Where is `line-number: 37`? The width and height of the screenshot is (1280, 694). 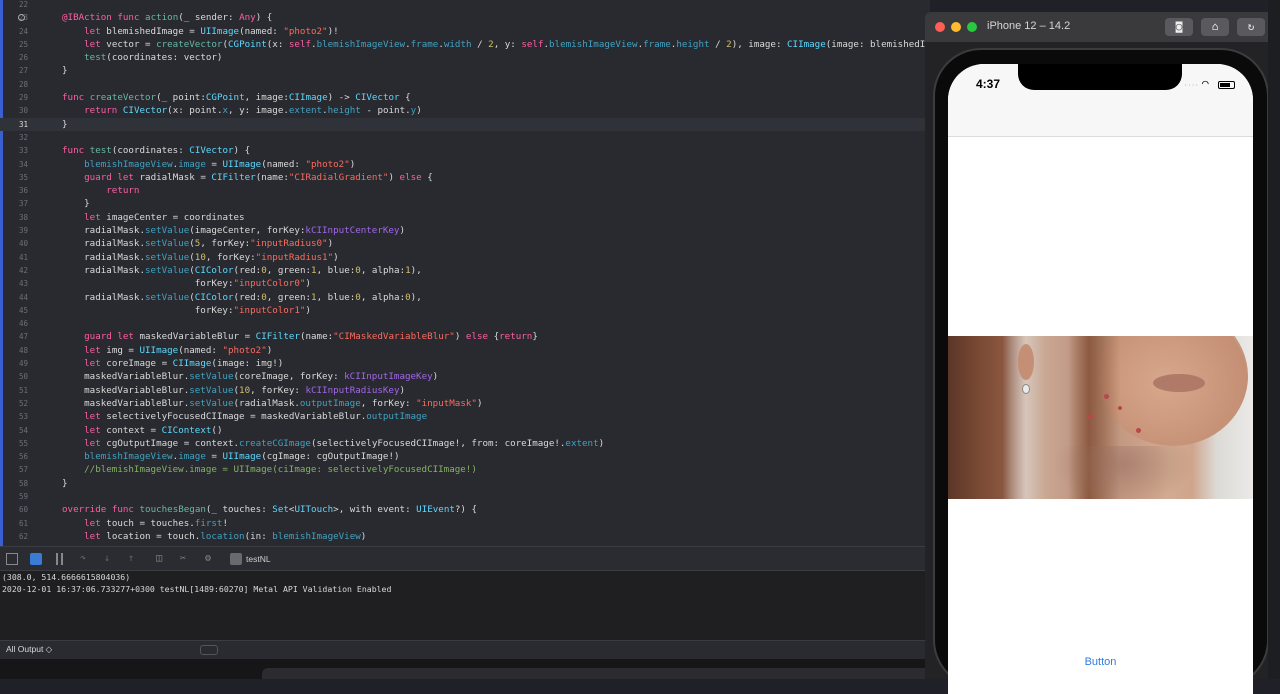
line-number: 37 is located at coordinates (14, 203).